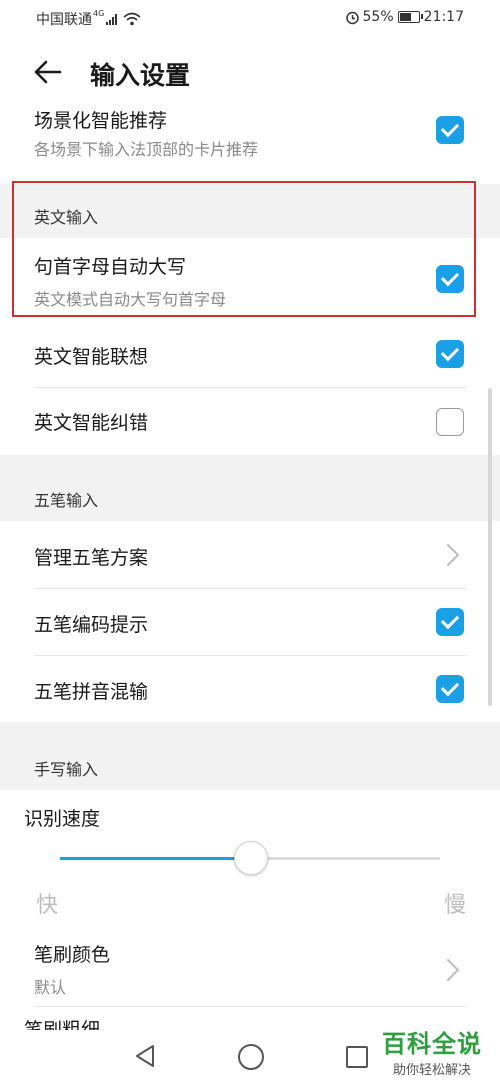 The image size is (500, 1083). What do you see at coordinates (132, 19) in the screenshot?
I see `wifi-icon` at bounding box center [132, 19].